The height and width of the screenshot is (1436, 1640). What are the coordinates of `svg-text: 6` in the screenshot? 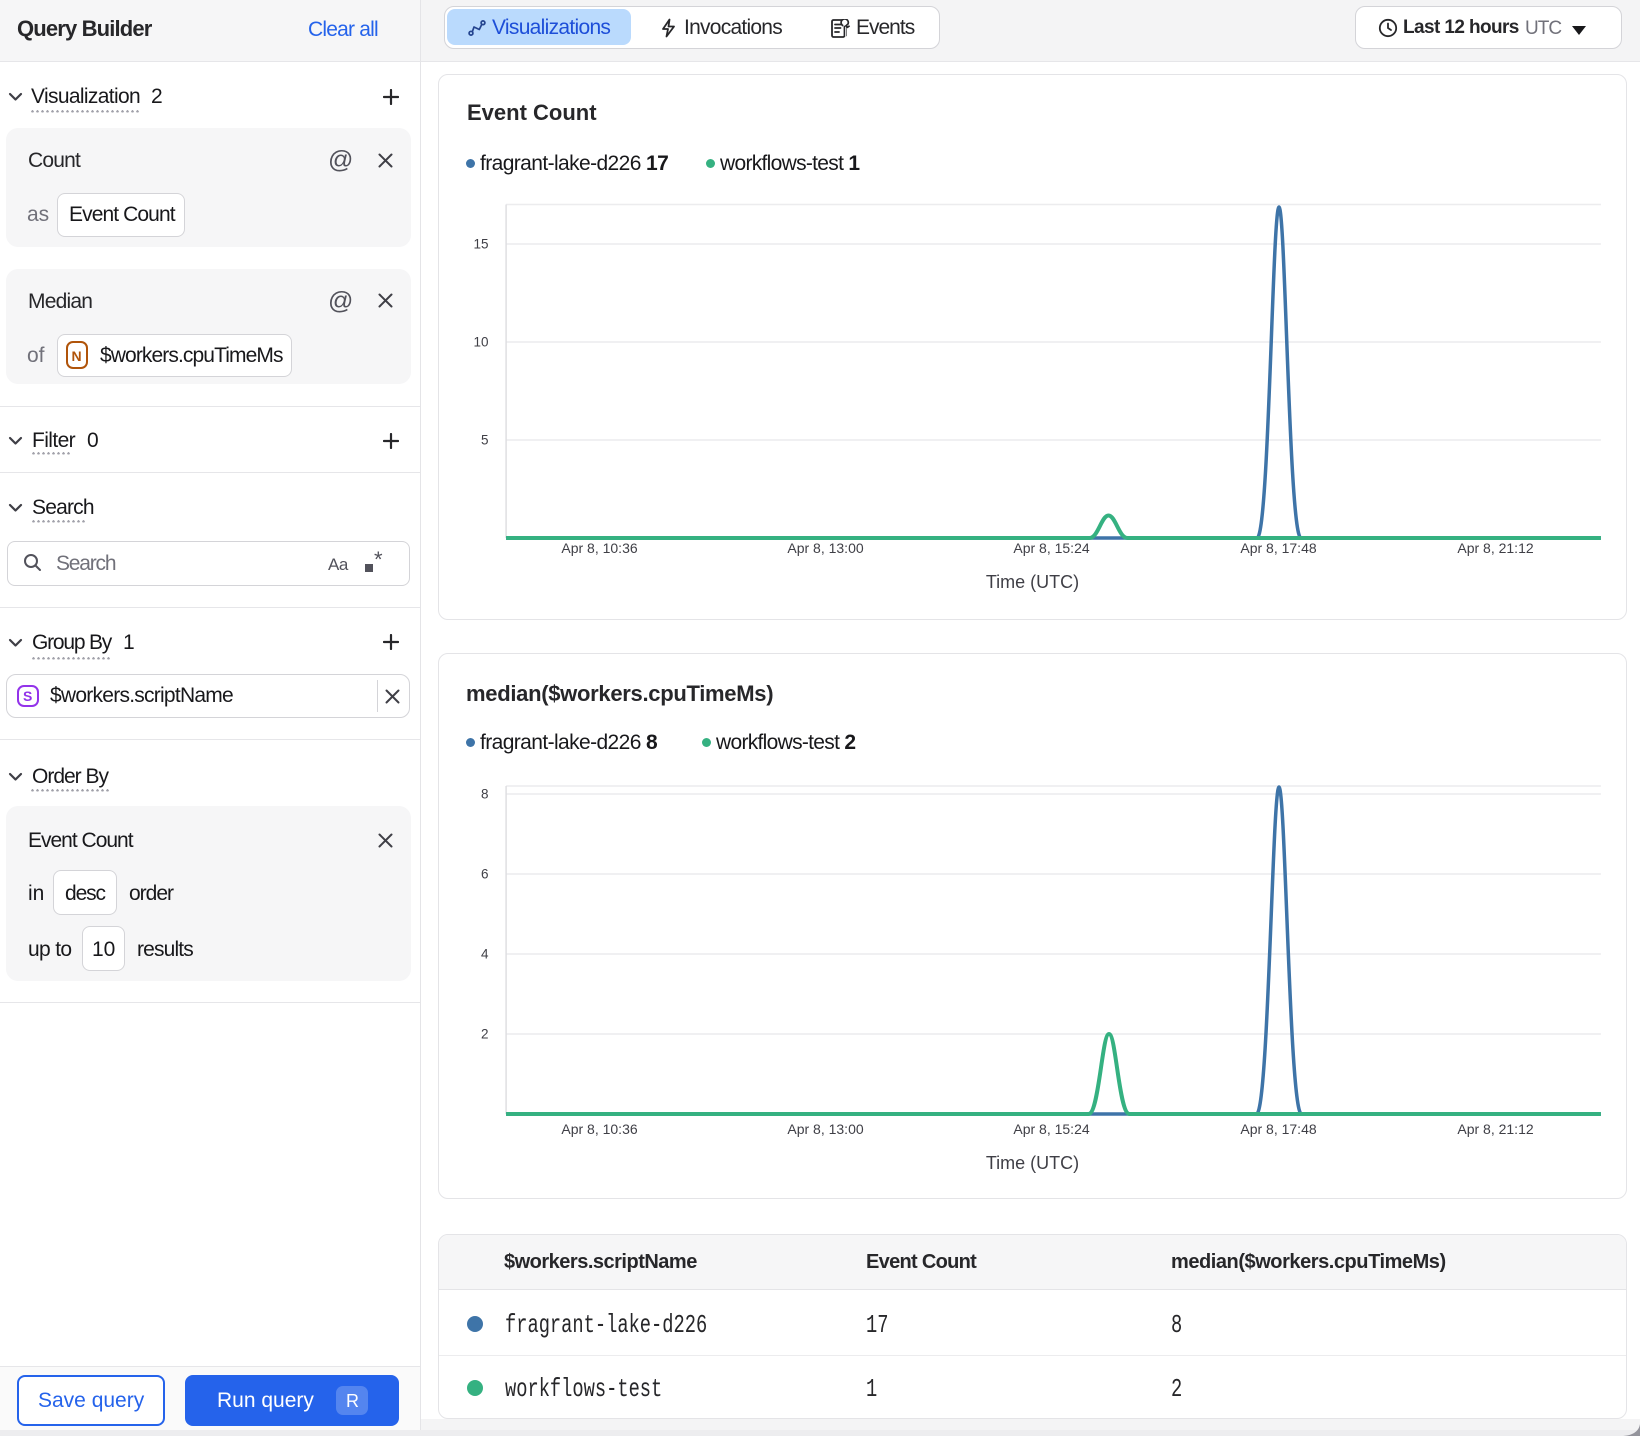 It's located at (484, 874).